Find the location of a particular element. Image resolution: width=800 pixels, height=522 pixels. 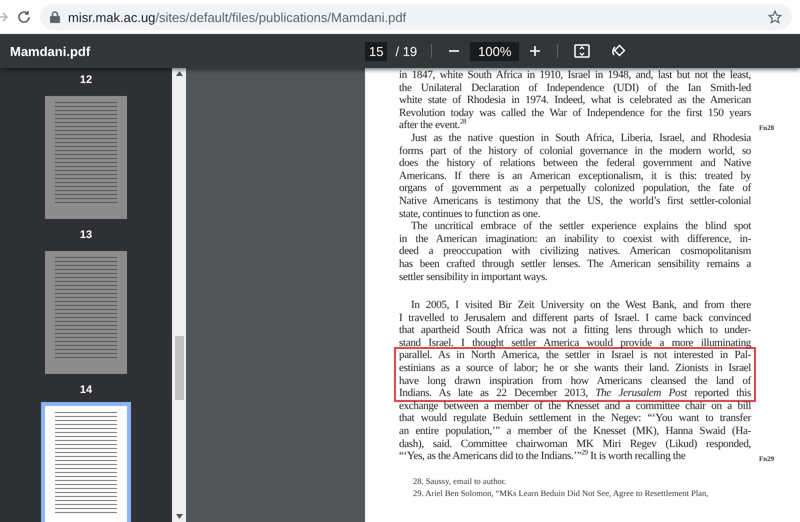

scrollbar is located at coordinates (179, 295).